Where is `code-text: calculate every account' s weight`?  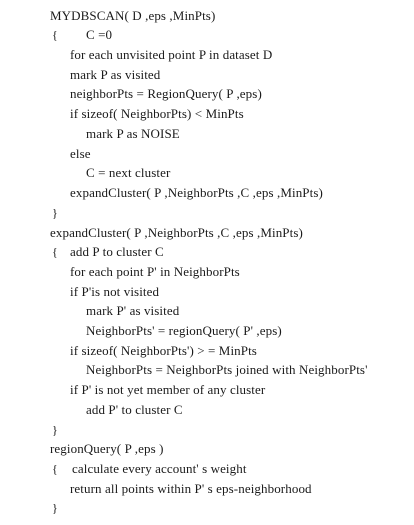 code-text: calculate every account' s weight is located at coordinates (159, 468).